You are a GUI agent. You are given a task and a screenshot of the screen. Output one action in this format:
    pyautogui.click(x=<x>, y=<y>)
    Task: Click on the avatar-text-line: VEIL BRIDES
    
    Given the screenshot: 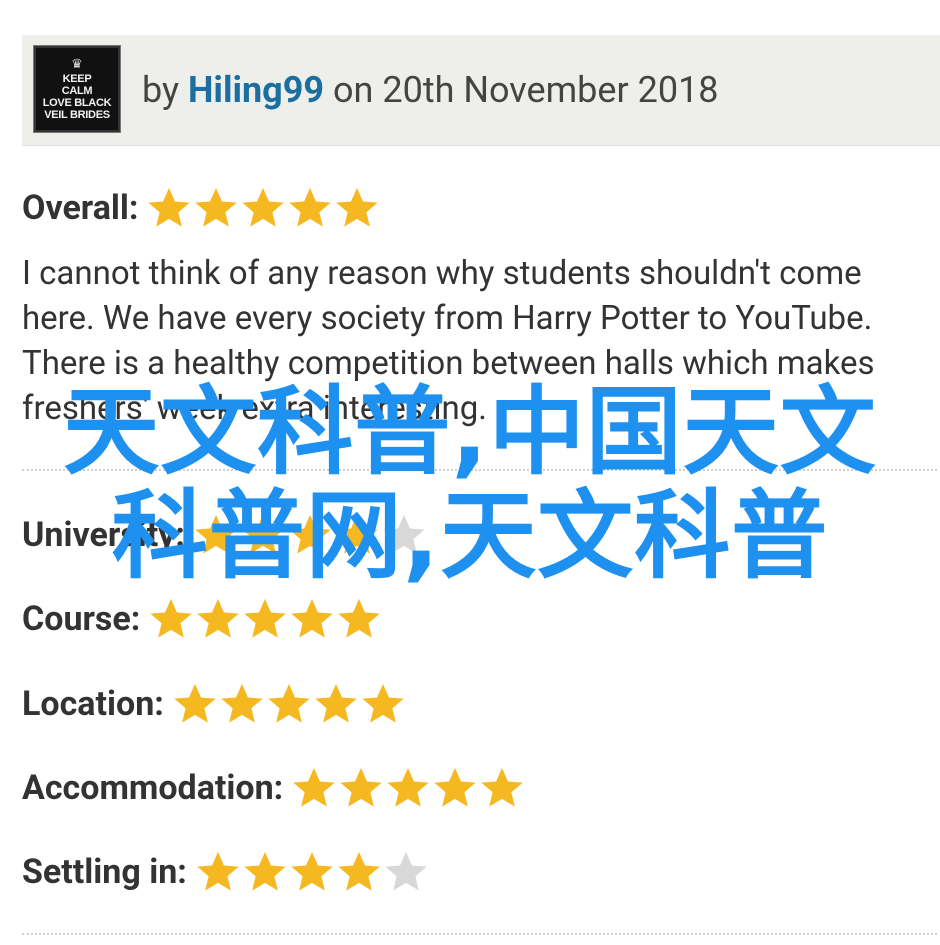 What is the action you would take?
    pyautogui.click(x=77, y=114)
    